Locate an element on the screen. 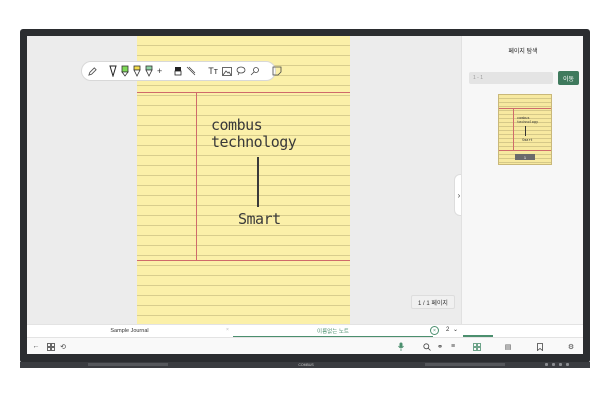 This screenshot has width=610, height=401. margin-line is located at coordinates (196, 176).